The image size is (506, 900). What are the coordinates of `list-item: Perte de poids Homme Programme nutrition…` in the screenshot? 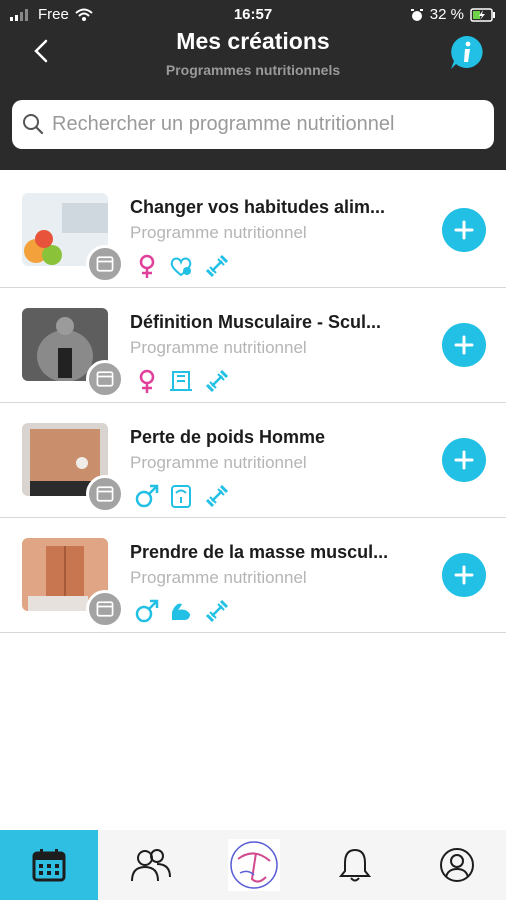 It's located at (253, 460).